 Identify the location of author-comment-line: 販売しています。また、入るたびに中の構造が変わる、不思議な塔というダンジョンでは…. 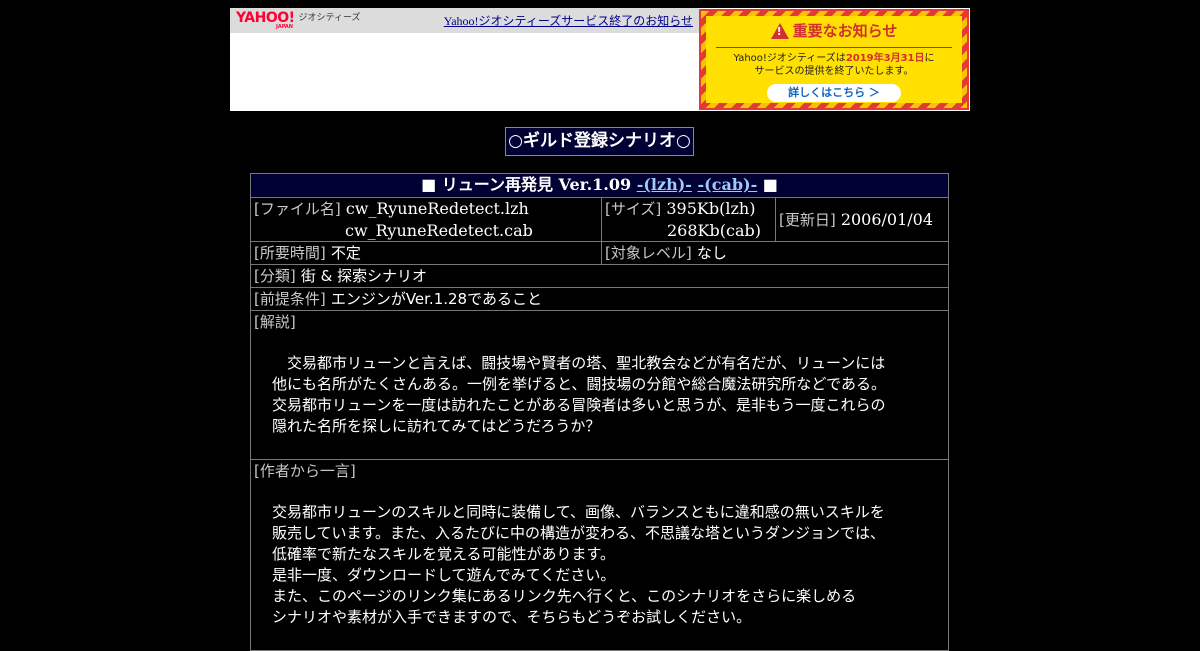
(579, 533).